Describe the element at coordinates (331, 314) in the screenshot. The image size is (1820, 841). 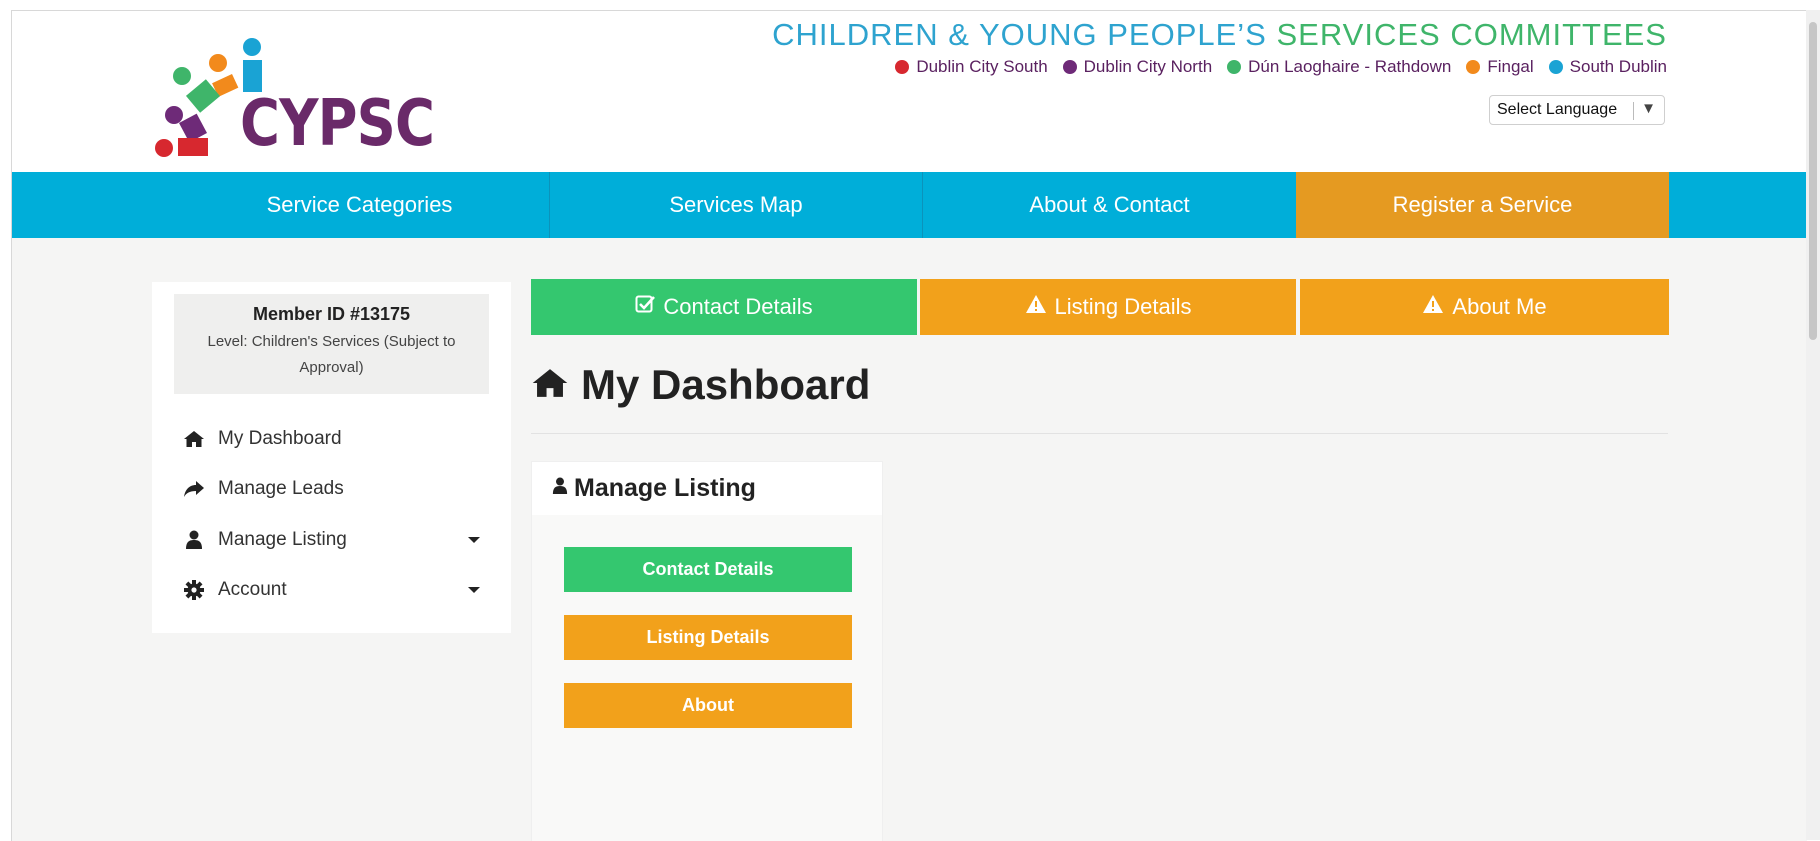
I see `member-id: Member ID #13175` at that location.